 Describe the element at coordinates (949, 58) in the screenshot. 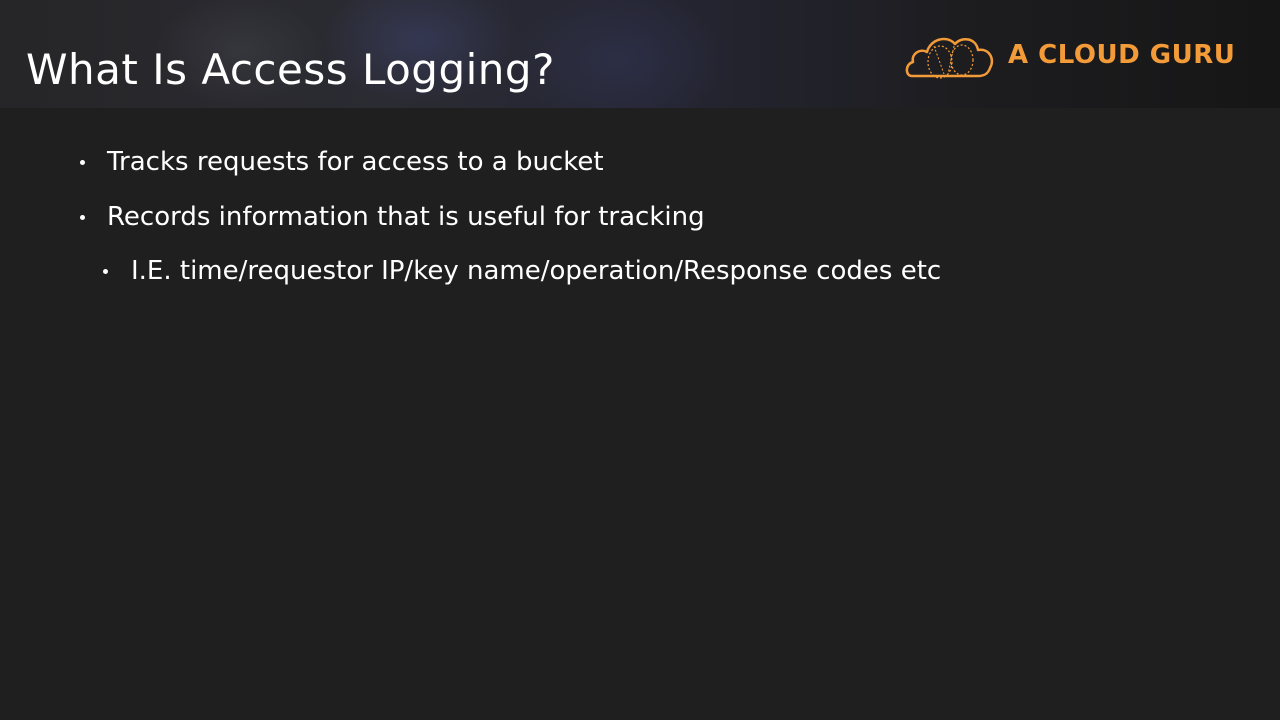

I see `cloud-guru-logo-icon` at that location.